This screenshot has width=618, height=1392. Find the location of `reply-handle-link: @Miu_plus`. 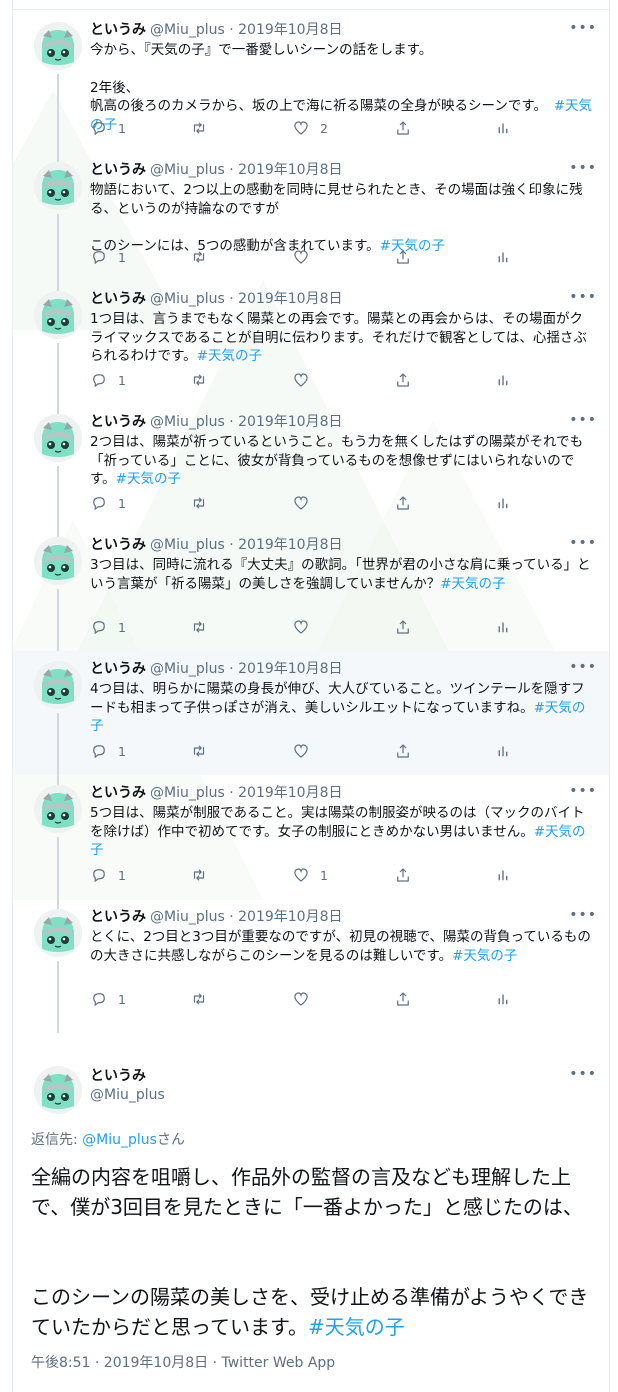

reply-handle-link: @Miu_plus is located at coordinates (119, 1140).